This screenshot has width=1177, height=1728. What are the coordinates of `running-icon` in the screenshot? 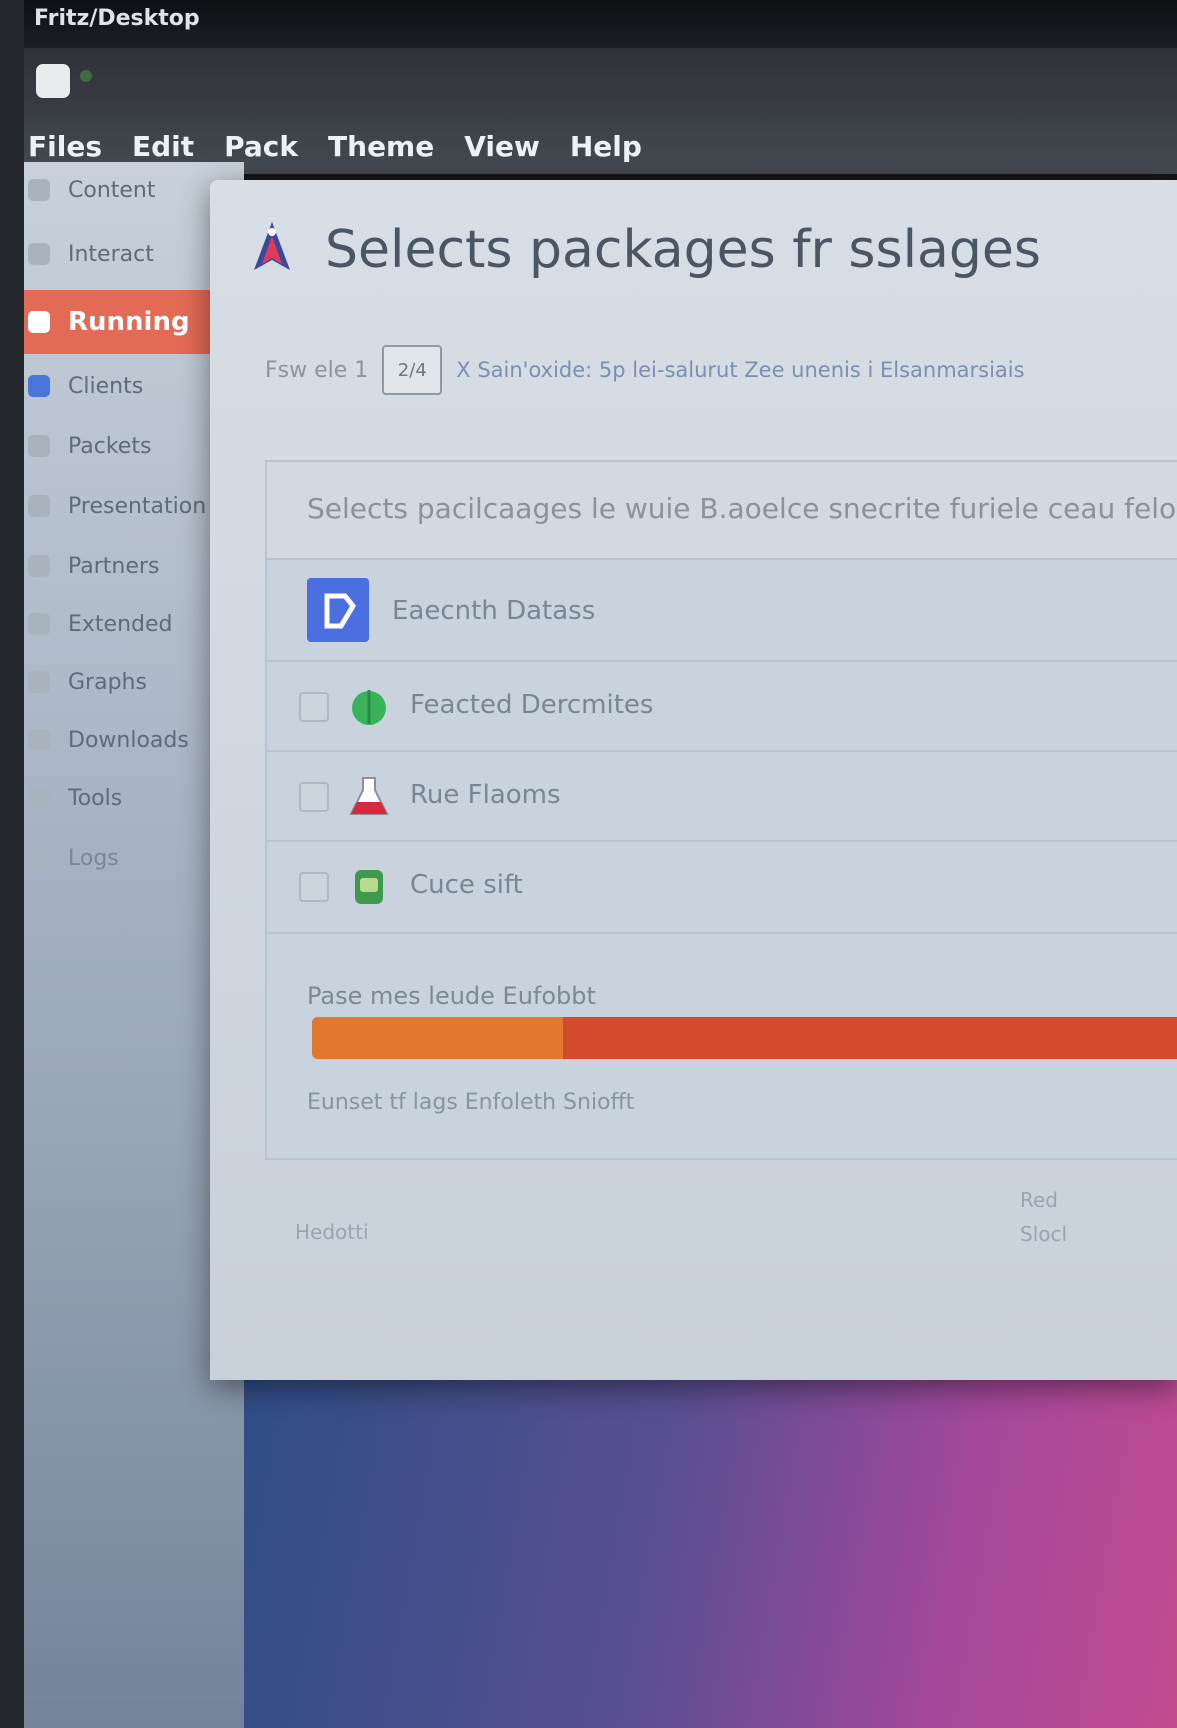 It's located at (39, 322).